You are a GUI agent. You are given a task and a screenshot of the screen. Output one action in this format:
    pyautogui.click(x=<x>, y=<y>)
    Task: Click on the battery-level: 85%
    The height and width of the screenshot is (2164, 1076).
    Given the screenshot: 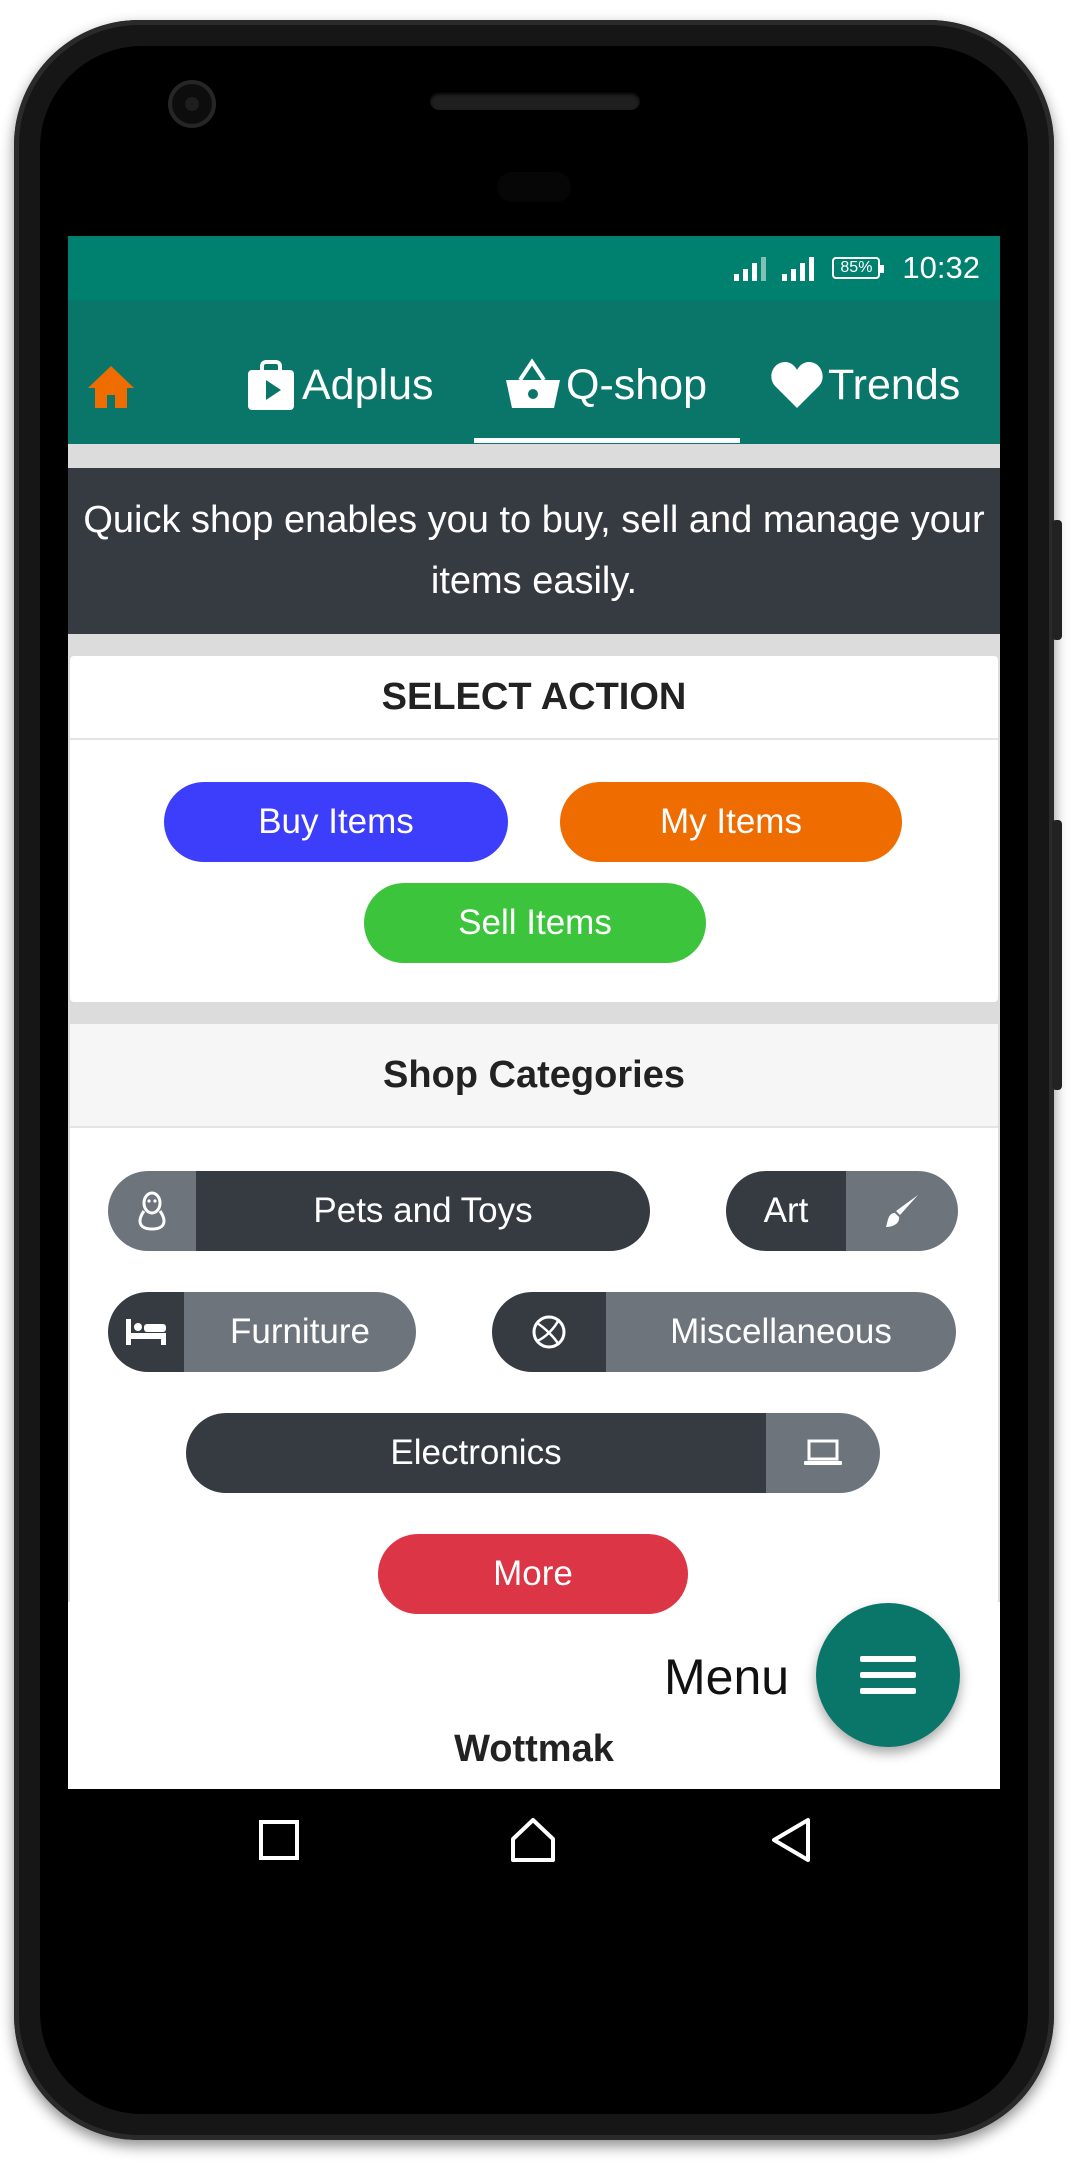 What is the action you would take?
    pyautogui.click(x=856, y=267)
    